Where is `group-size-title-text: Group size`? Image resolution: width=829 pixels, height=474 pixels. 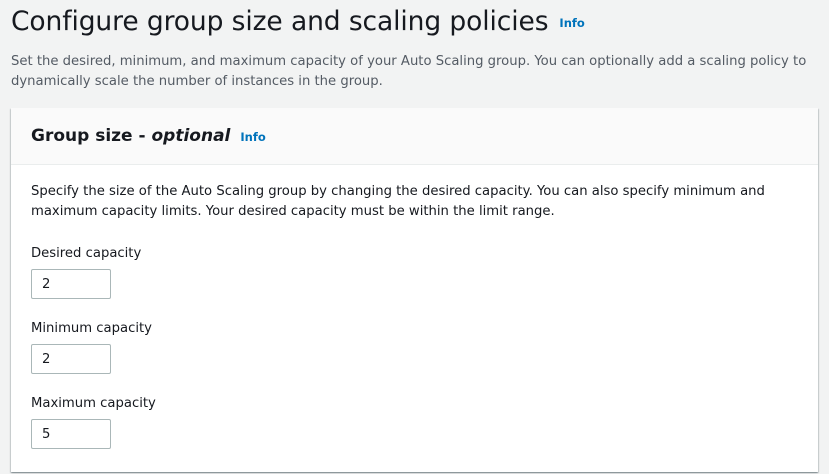 group-size-title-text: Group size is located at coordinates (82, 136).